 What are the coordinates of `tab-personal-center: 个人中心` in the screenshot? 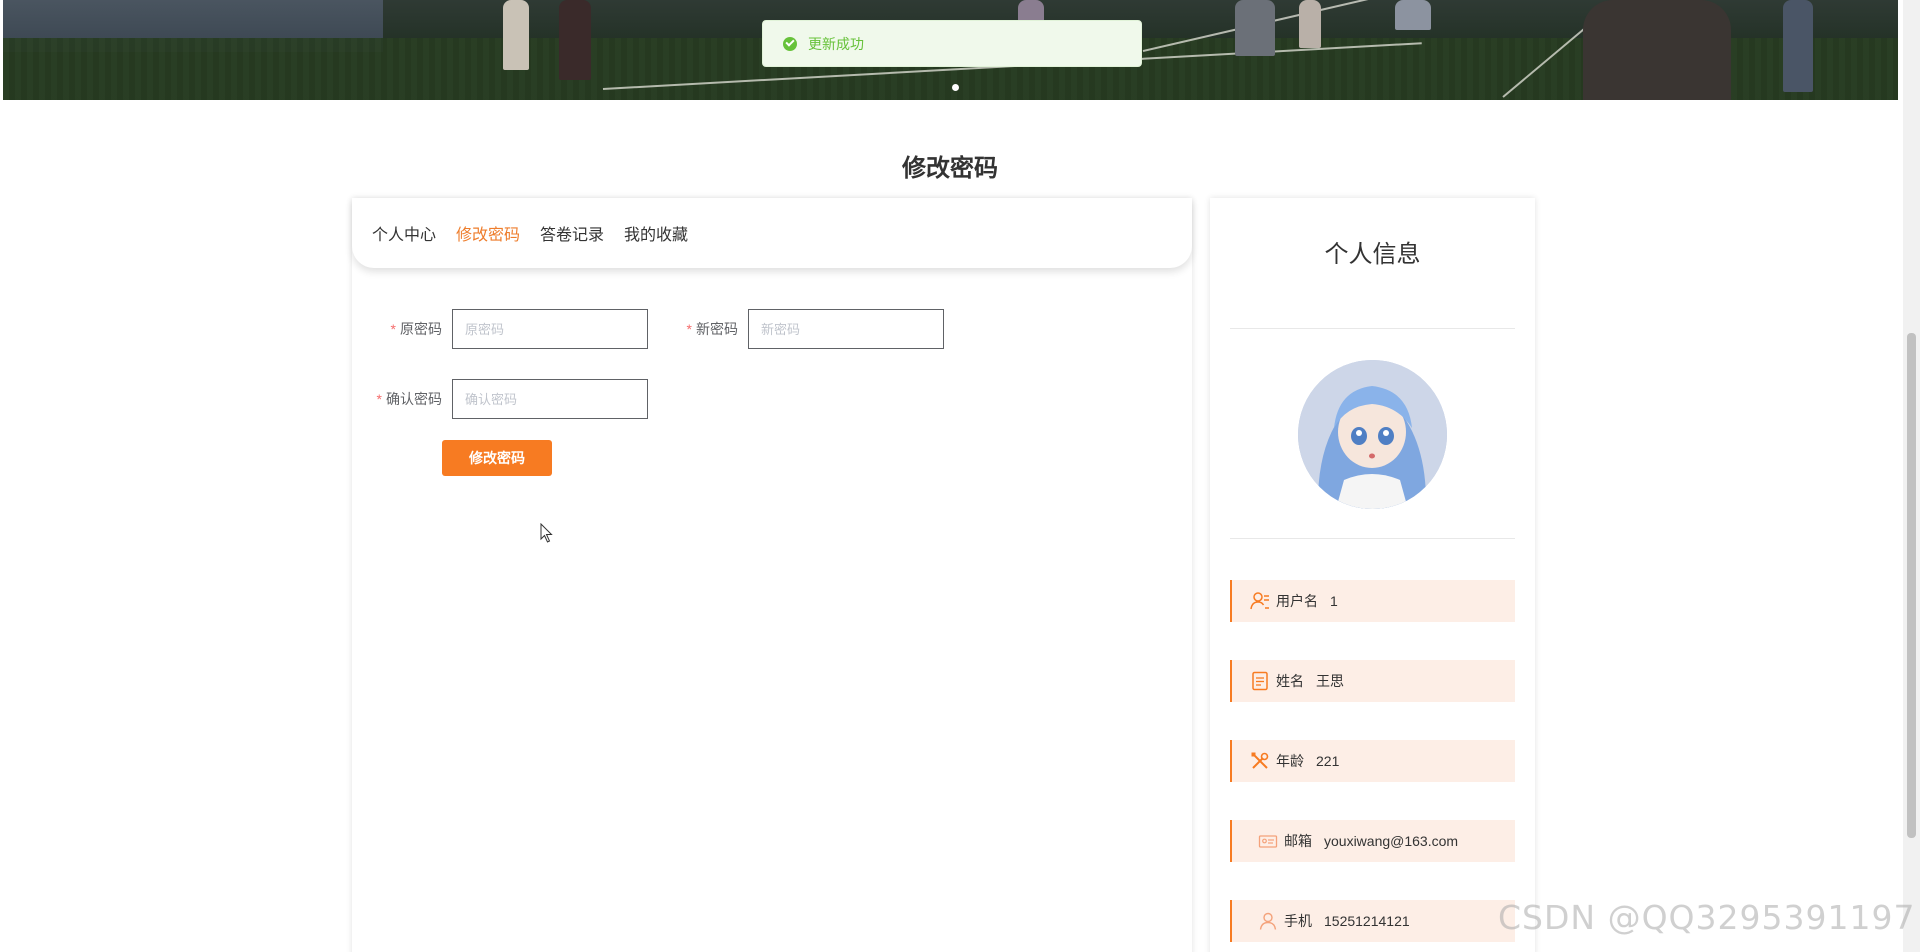 It's located at (404, 233).